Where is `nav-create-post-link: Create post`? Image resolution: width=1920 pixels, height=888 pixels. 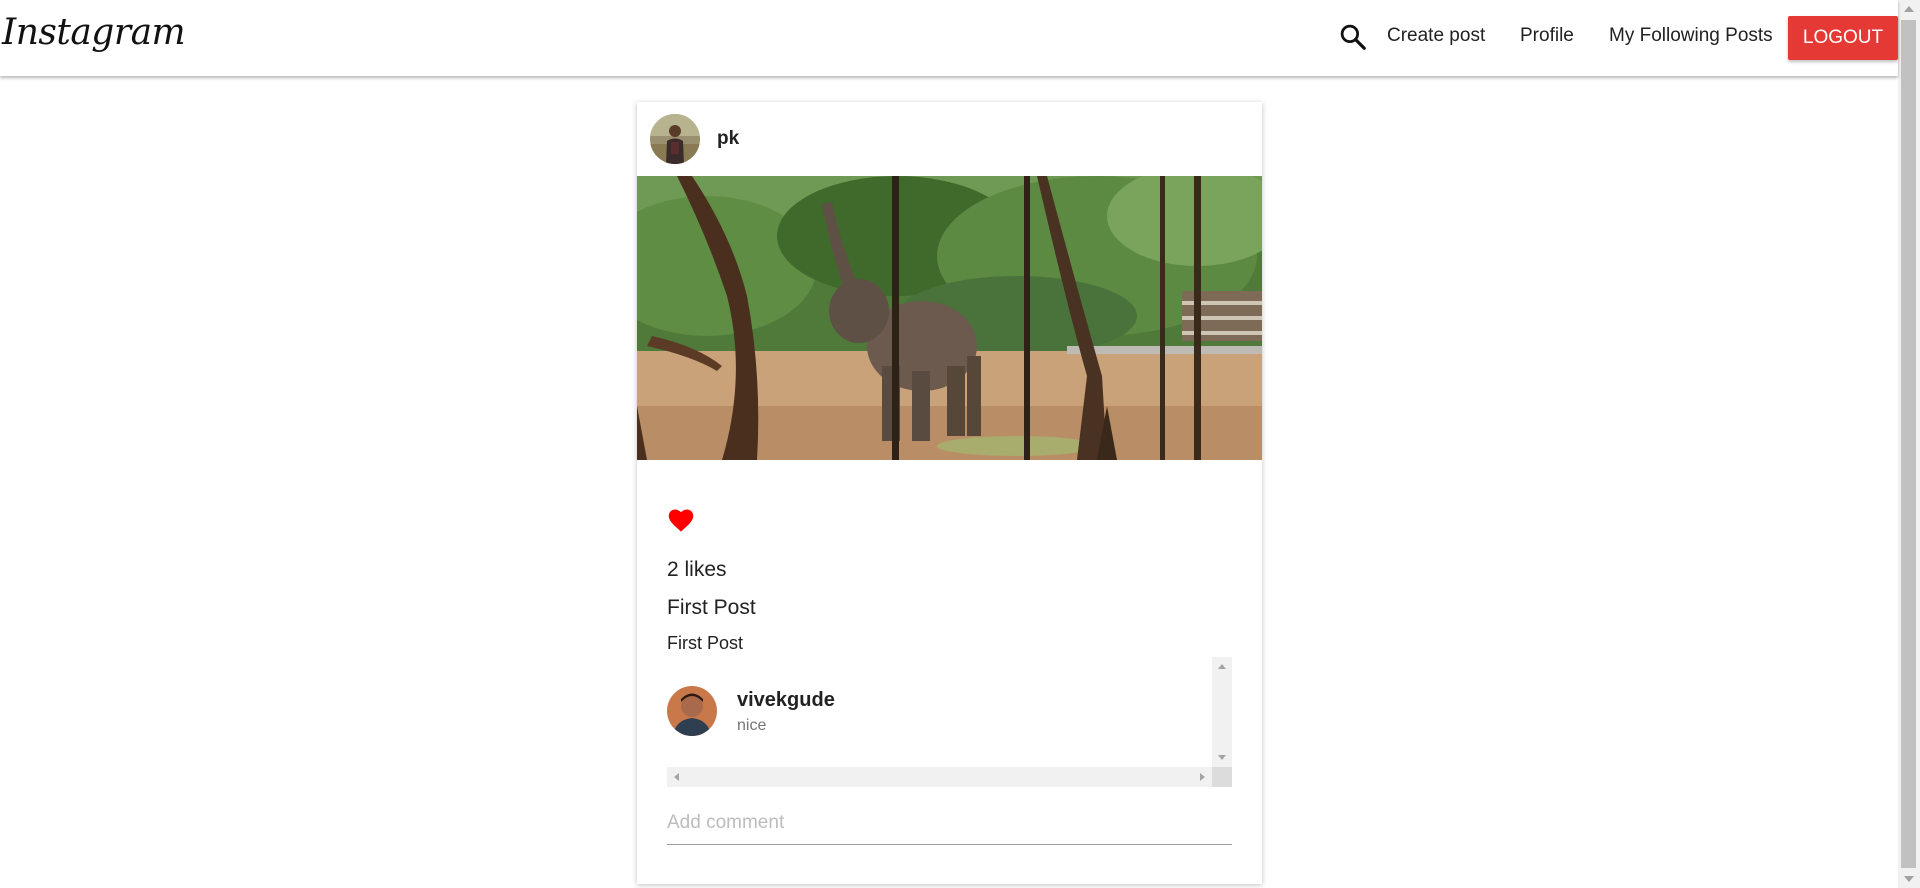 nav-create-post-link: Create post is located at coordinates (1436, 36).